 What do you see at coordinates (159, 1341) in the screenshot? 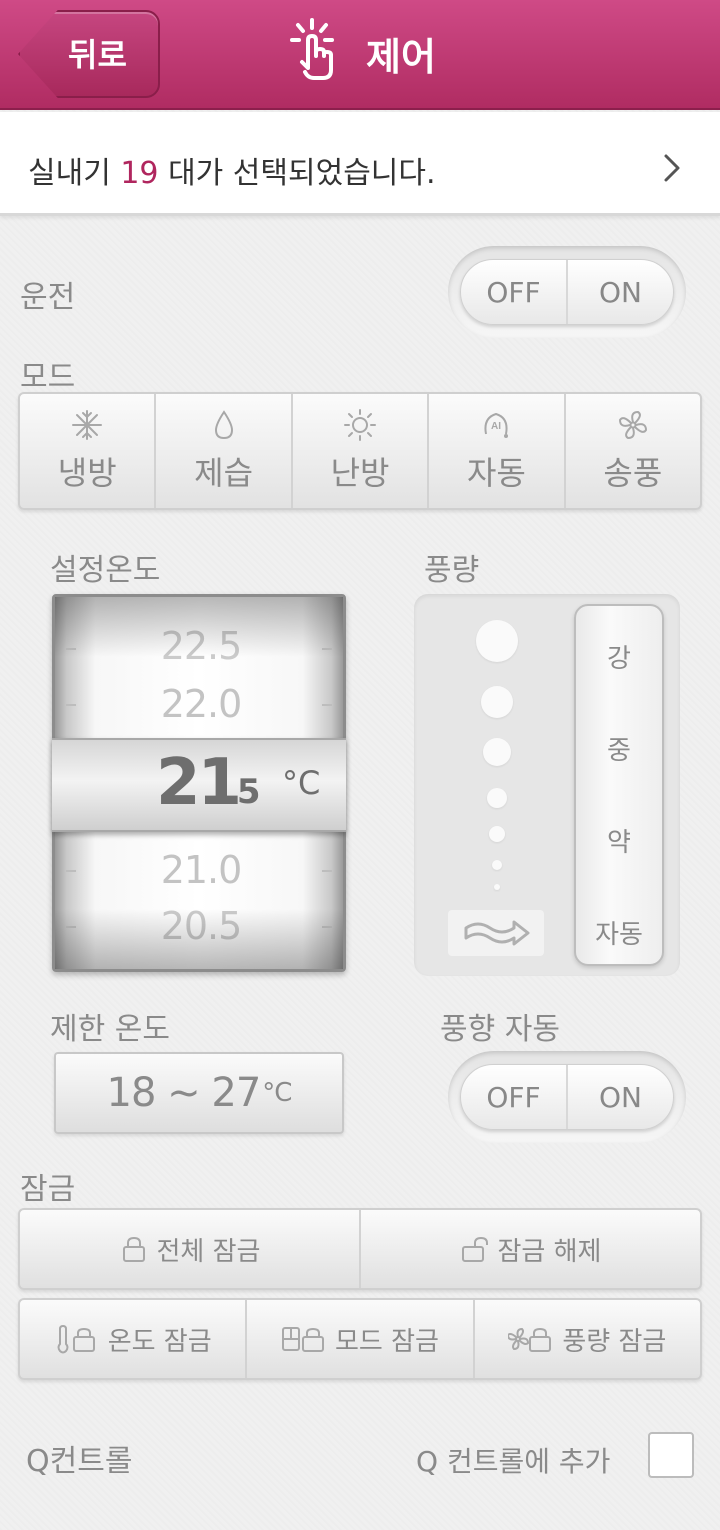
I see `temp-lock-label: 온도 잠금` at bounding box center [159, 1341].